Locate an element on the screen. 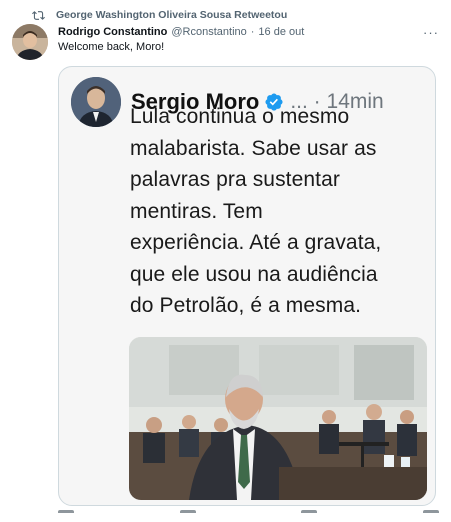 The height and width of the screenshot is (522, 451). tweet-date: 16 de out is located at coordinates (281, 32).